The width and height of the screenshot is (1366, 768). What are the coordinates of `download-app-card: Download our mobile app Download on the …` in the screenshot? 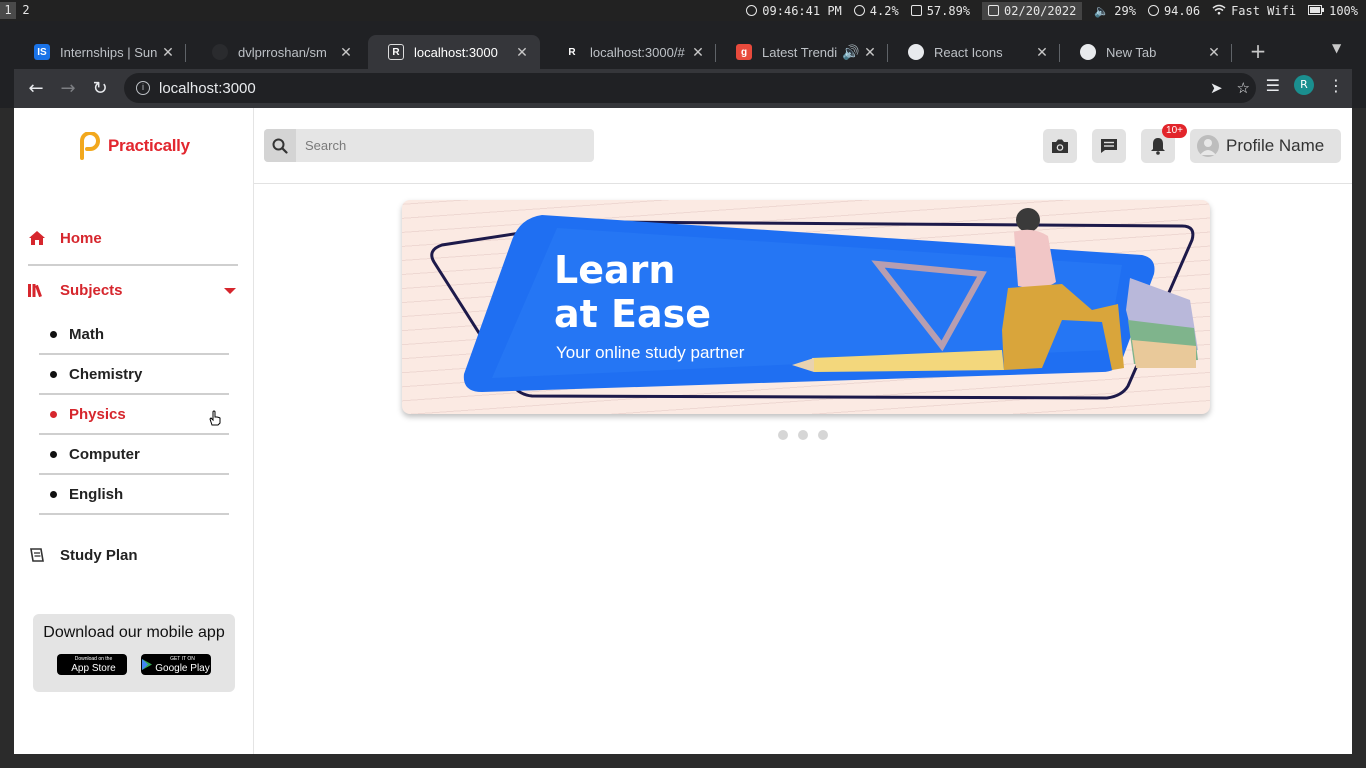 It's located at (134, 653).